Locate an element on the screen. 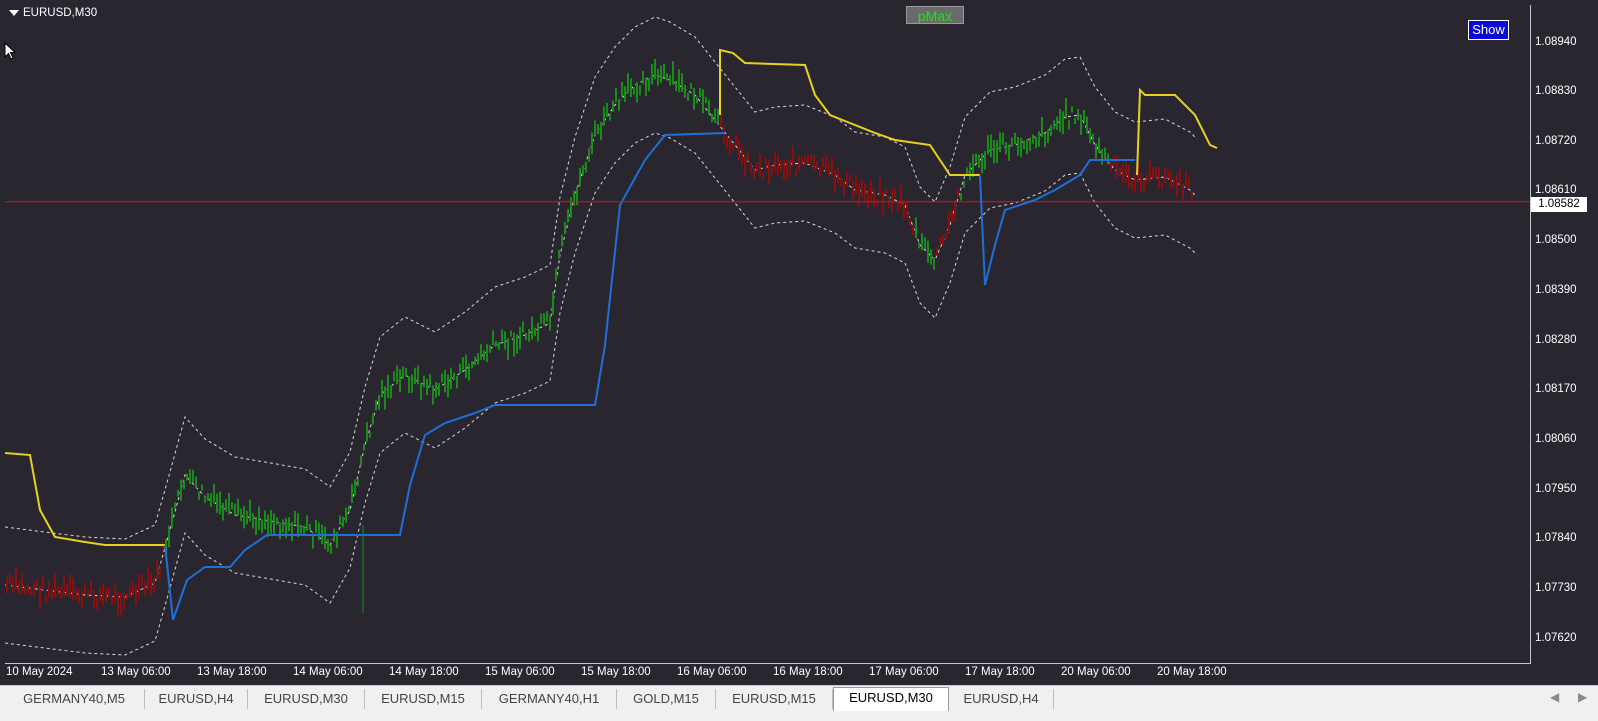 This screenshot has width=1598, height=721. time-tick: 10 May 2024 is located at coordinates (39, 672).